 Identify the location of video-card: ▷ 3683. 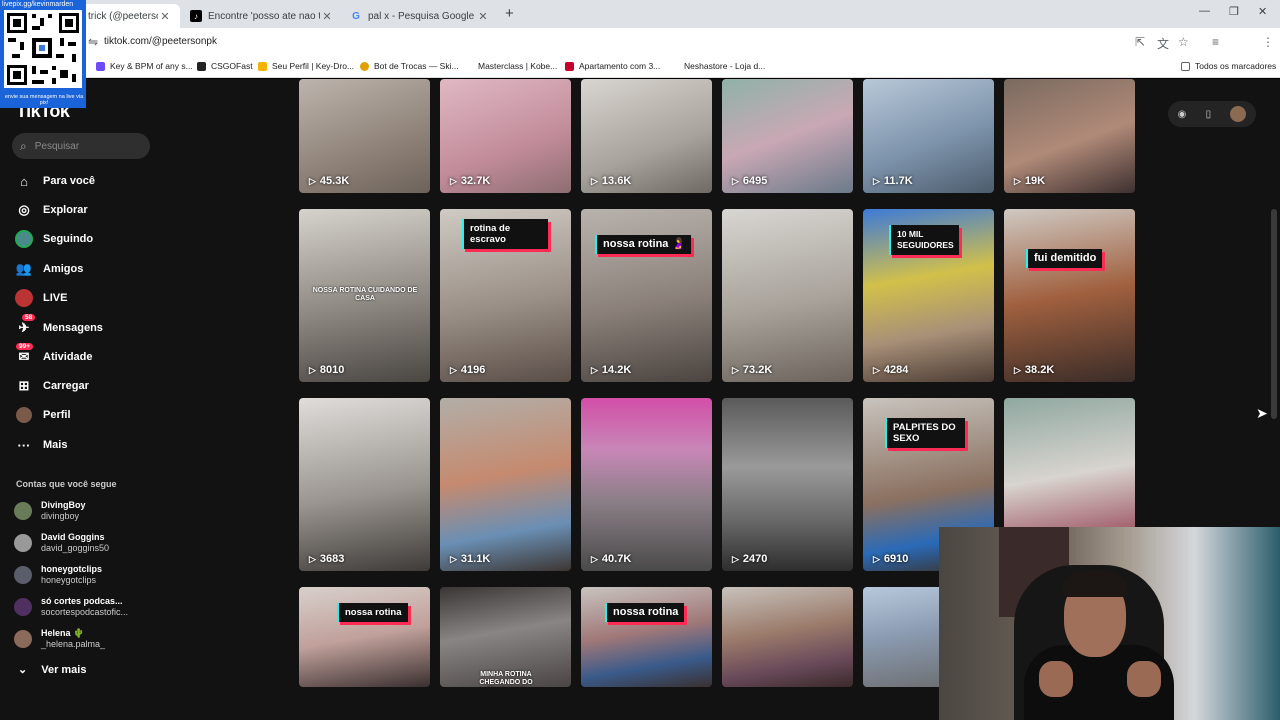
(364, 484).